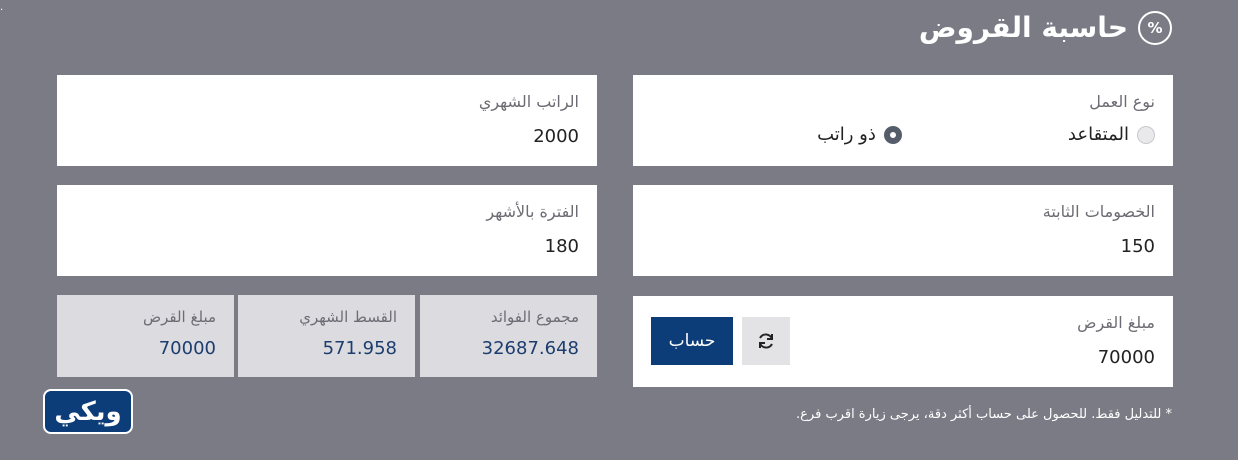  I want to click on salary-field: الراتب الشهري 2000, so click(327, 120).